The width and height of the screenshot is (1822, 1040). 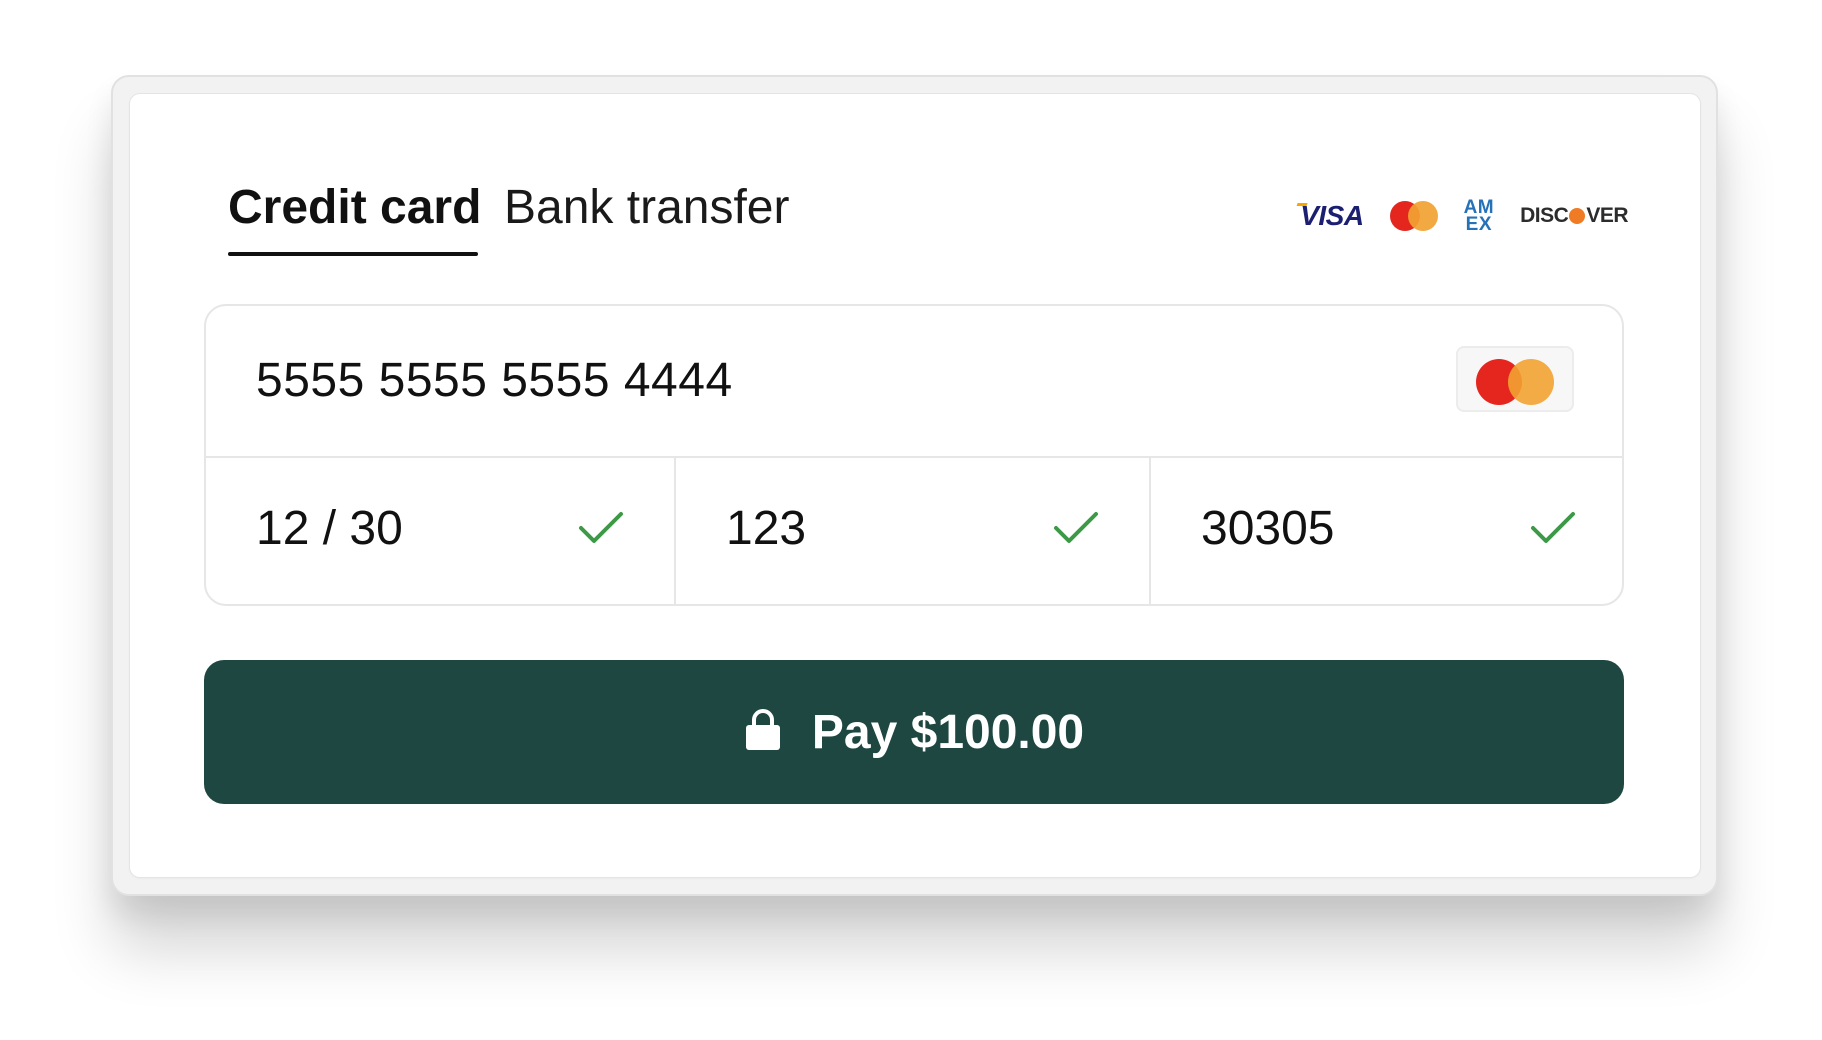 What do you see at coordinates (1332, 215) in the screenshot?
I see `visa-logo-icon: VISA` at bounding box center [1332, 215].